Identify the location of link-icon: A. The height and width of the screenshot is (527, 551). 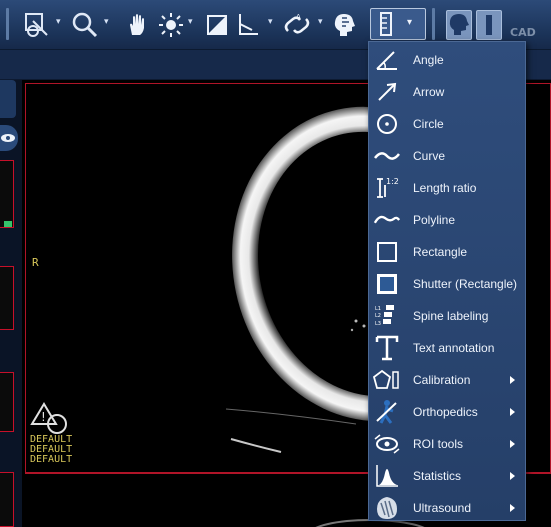
(297, 23).